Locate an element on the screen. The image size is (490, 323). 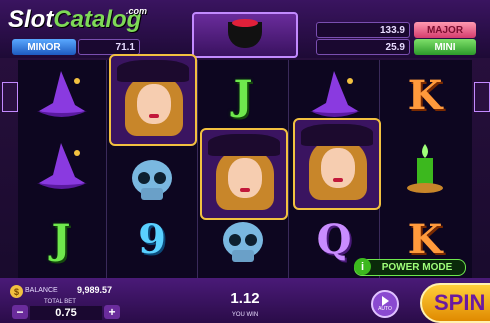
reel-1: J is located at coordinates (62, 169).